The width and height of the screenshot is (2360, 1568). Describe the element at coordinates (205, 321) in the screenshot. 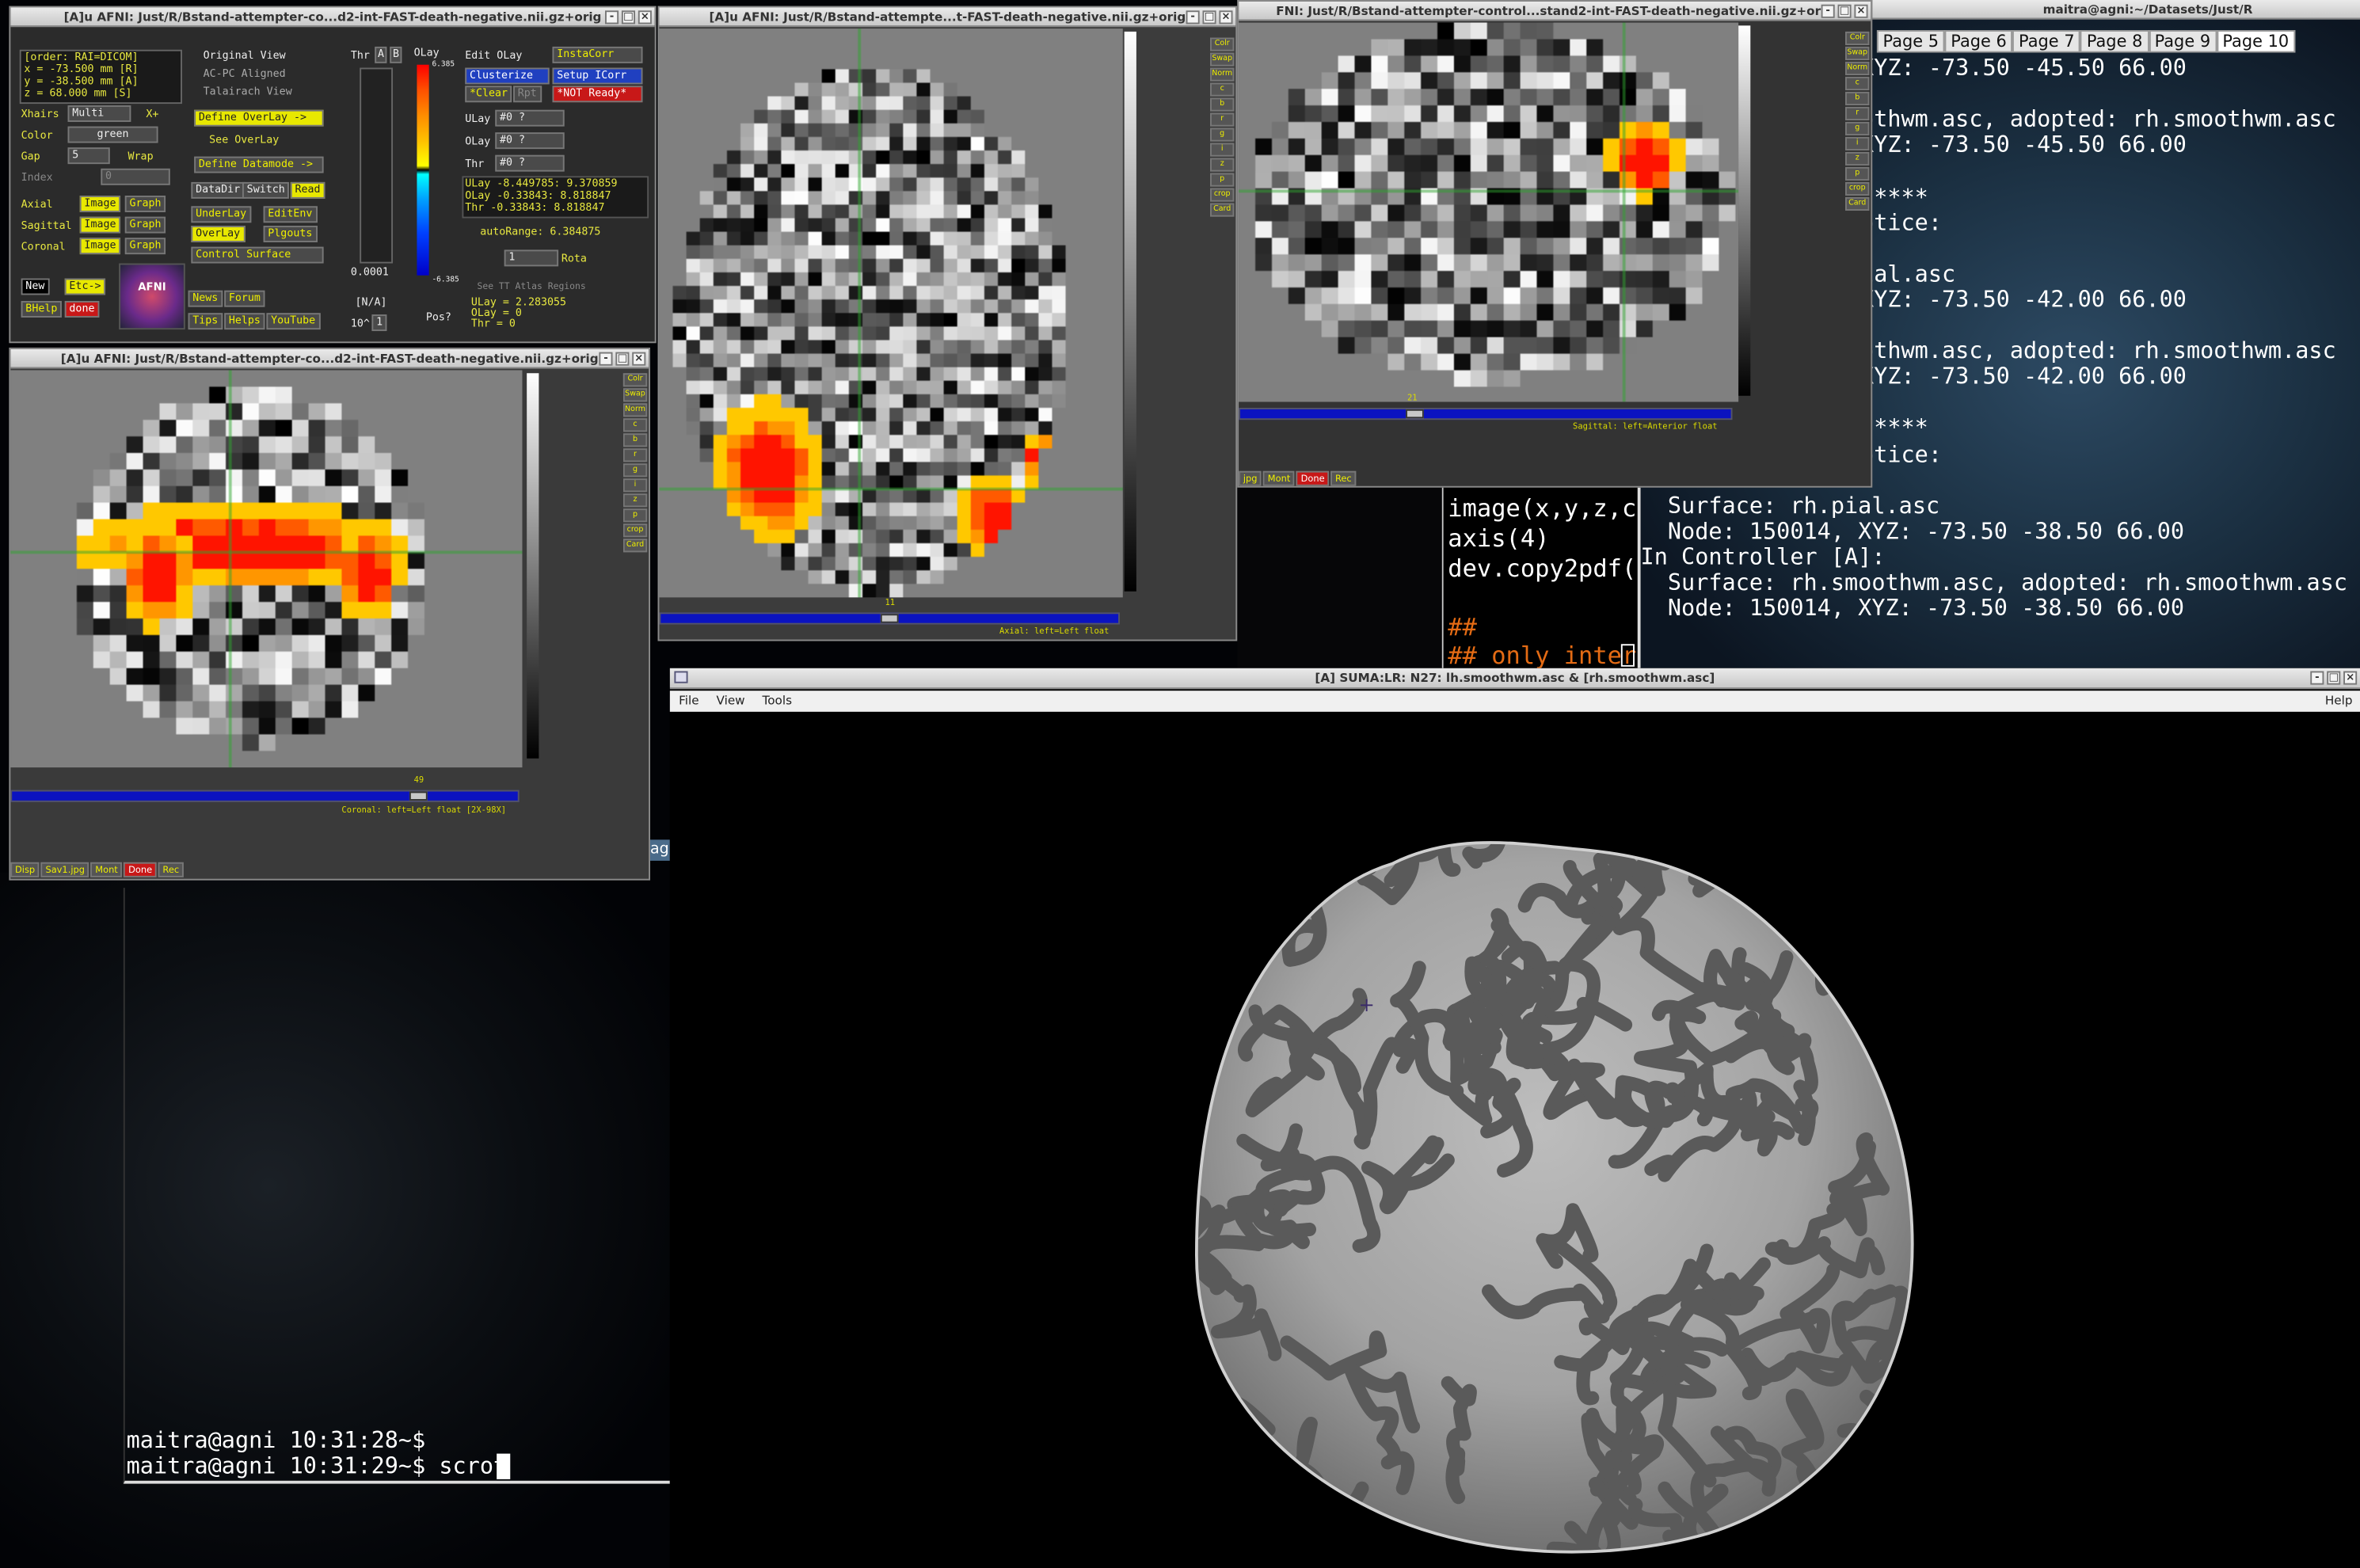

I see `tips-button: Tips` at that location.